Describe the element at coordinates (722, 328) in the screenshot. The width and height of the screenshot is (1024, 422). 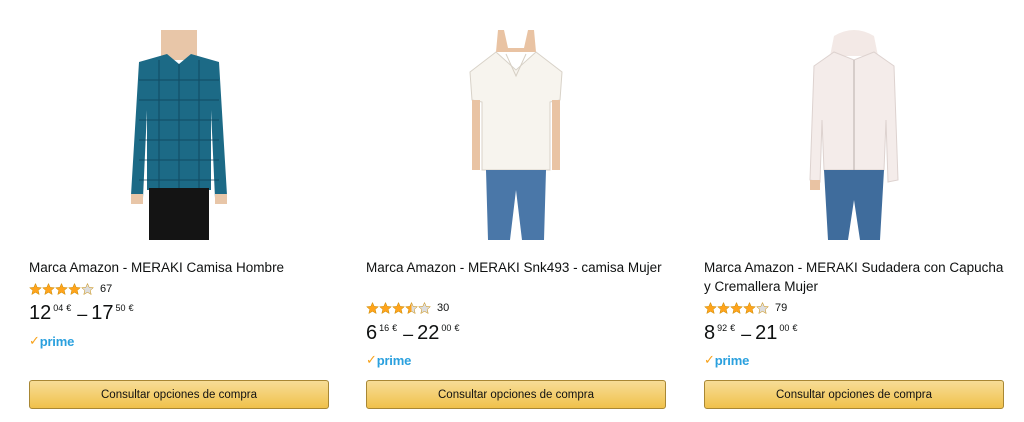
I see `price-low-fraction: 92` at that location.